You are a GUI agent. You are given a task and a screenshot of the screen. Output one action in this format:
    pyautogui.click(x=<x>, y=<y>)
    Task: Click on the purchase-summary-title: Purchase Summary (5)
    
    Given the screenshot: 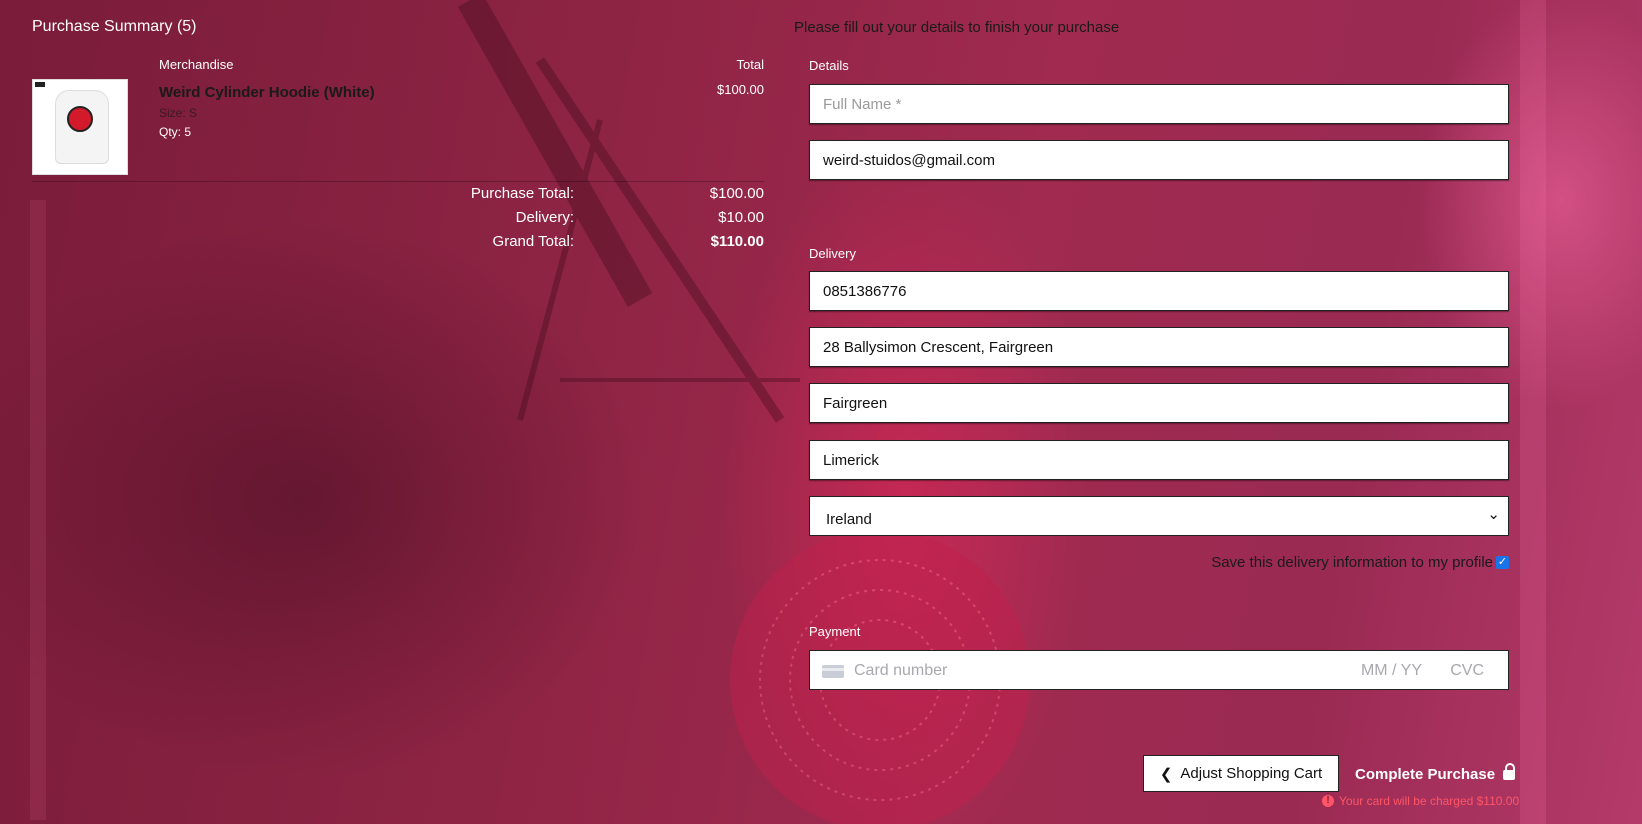 What is the action you would take?
    pyautogui.click(x=114, y=26)
    